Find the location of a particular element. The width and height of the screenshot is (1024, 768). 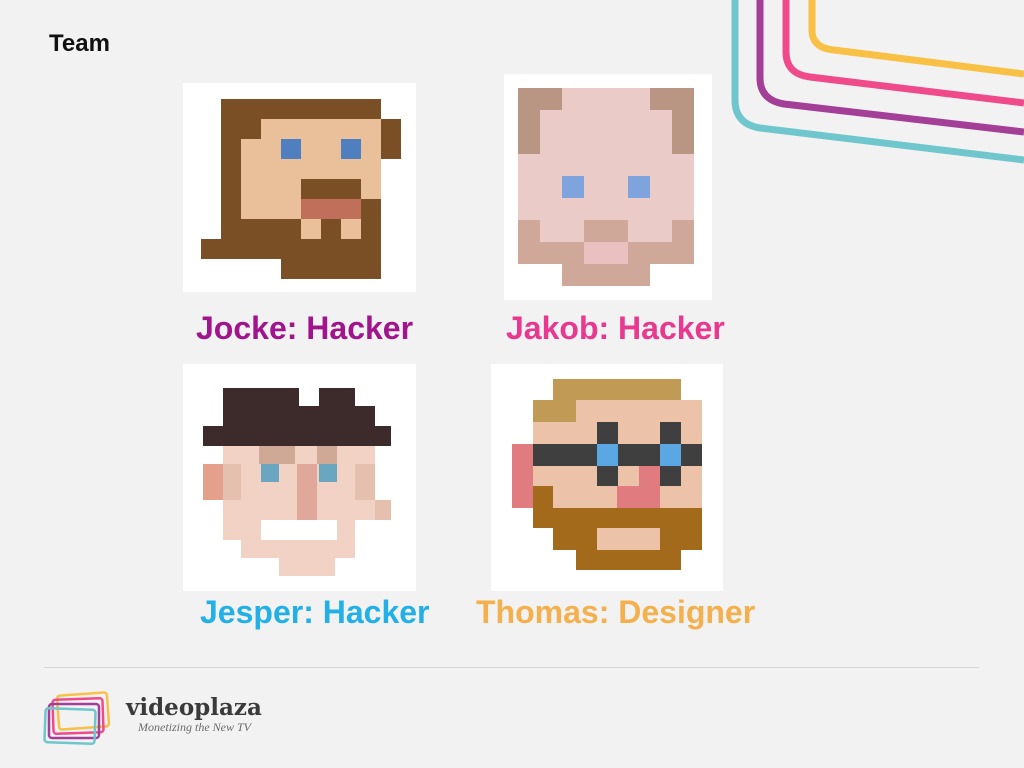

pixel-bearded-face-icon is located at coordinates (301, 189).